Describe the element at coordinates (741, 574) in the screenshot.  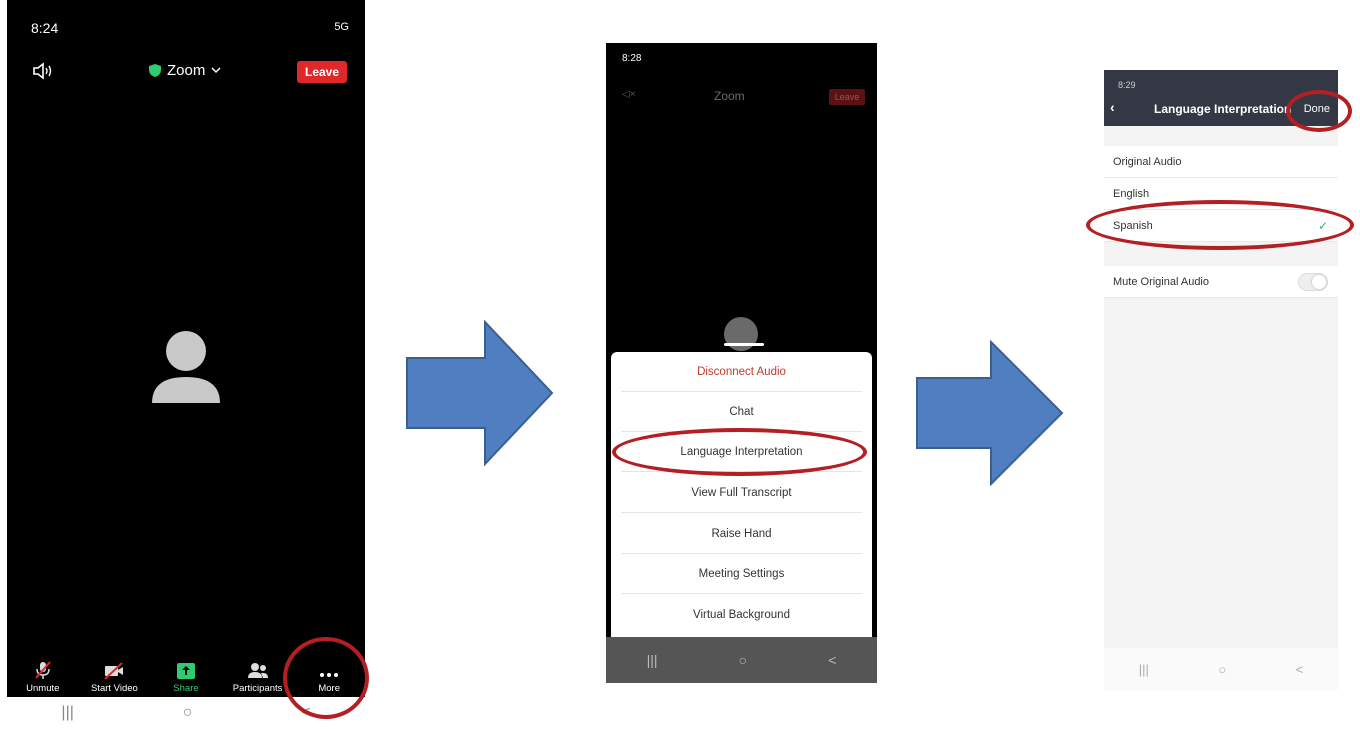
I see `meeting-settings-item: Meeting Settings` at that location.